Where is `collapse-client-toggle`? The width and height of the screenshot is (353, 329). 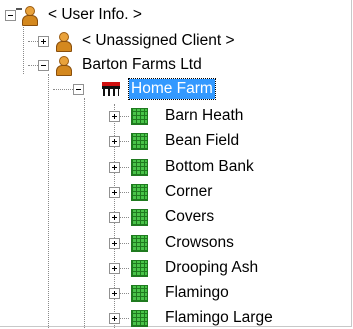 collapse-client-toggle is located at coordinates (43, 65).